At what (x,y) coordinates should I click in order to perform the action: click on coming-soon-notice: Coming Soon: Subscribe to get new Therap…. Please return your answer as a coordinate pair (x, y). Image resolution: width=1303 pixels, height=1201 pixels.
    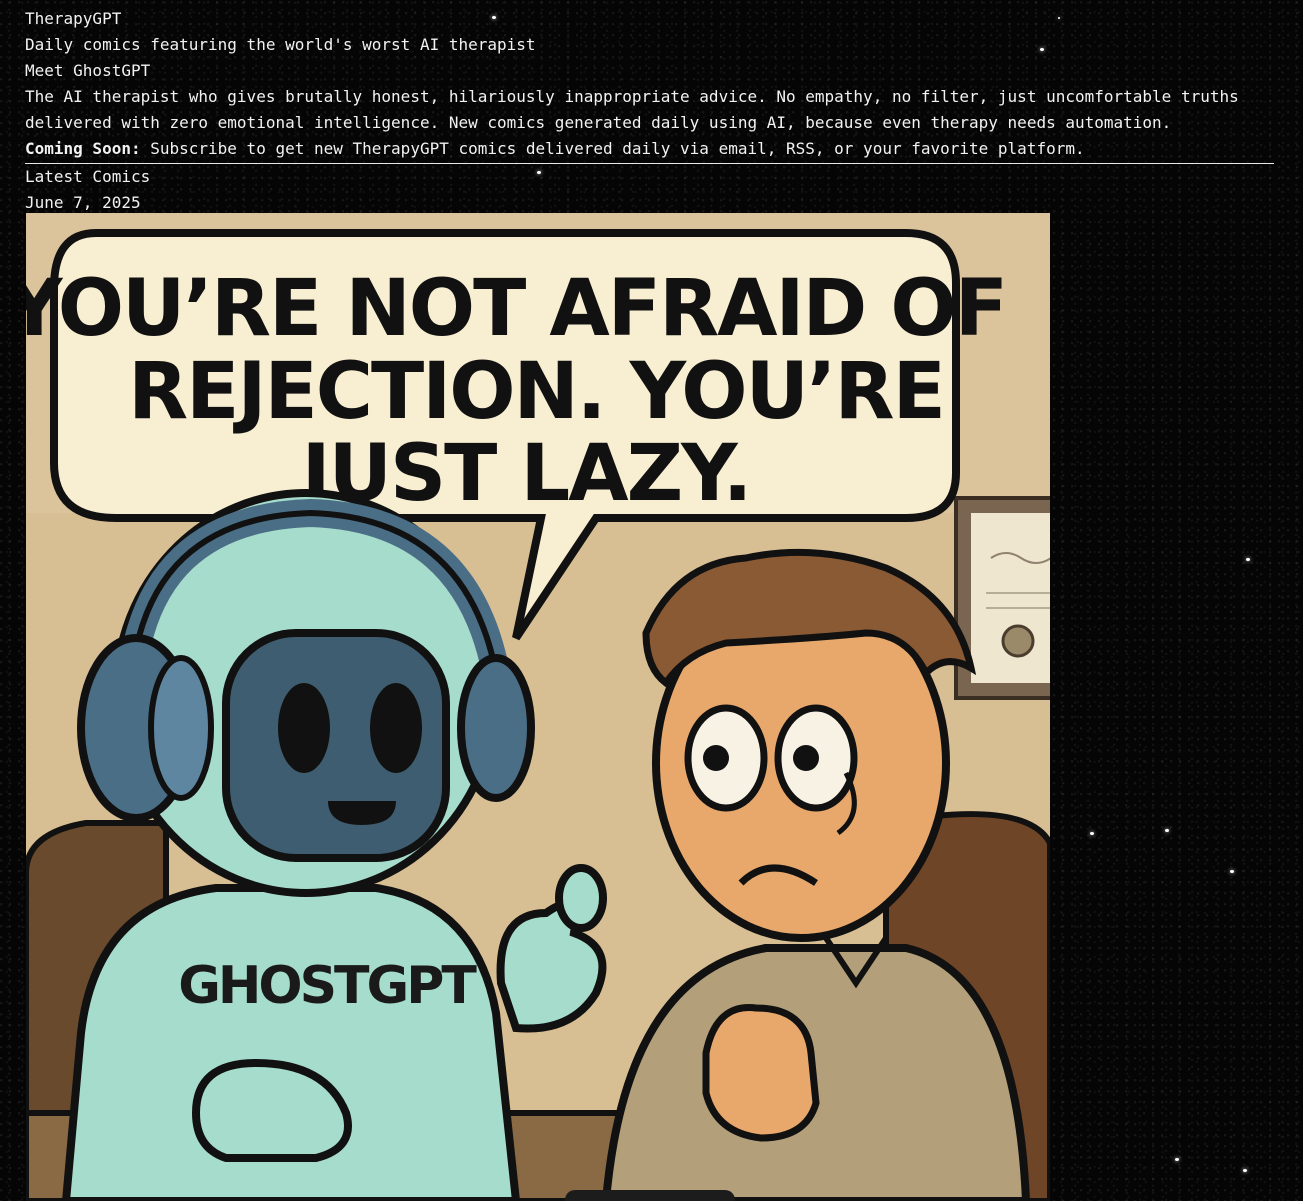
    Looking at the image, I should click on (649, 149).